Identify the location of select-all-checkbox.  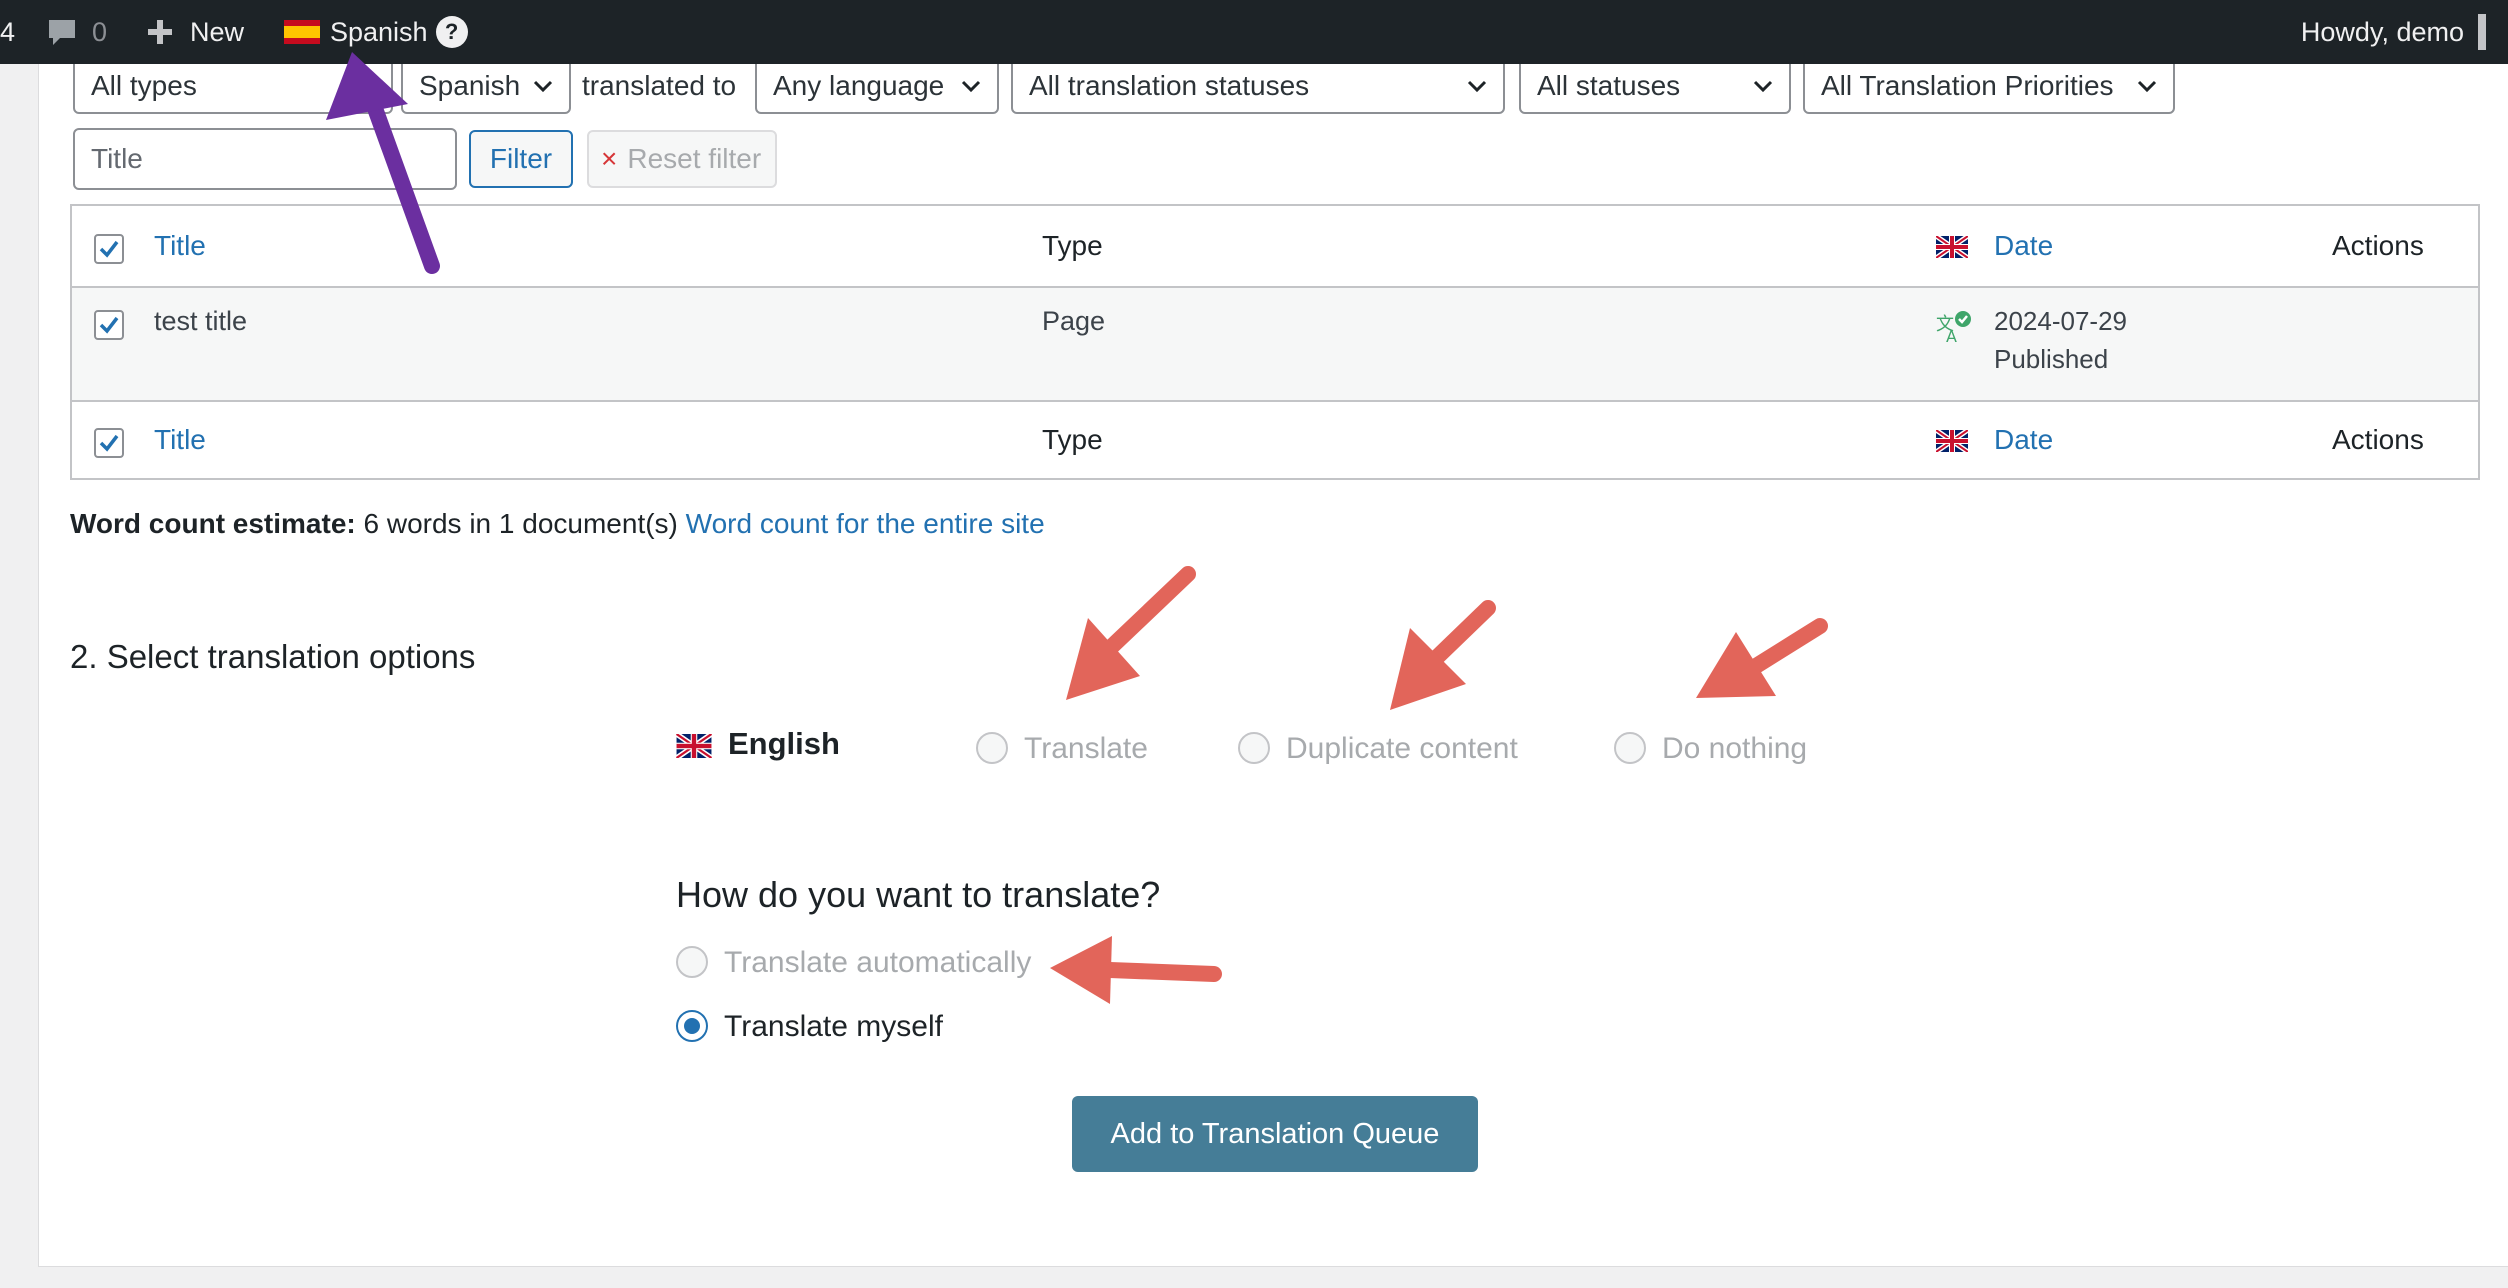
(109, 249).